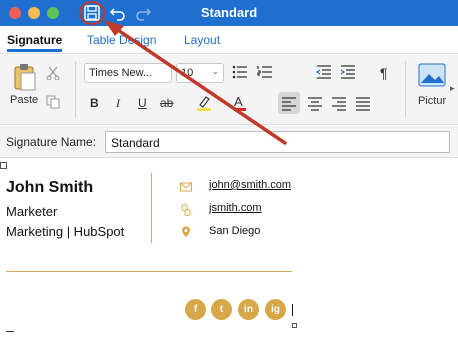 Image resolution: width=458 pixels, height=342 pixels. I want to click on chevron-down-icon: ⌄, so click(215, 71).